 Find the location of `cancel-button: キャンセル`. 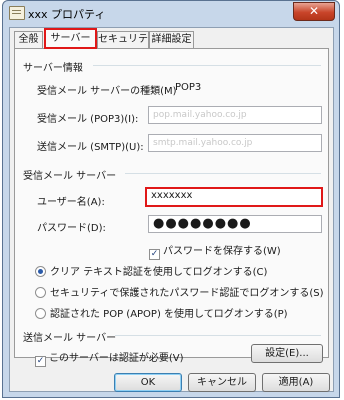

cancel-button: キャンセル is located at coordinates (222, 382).